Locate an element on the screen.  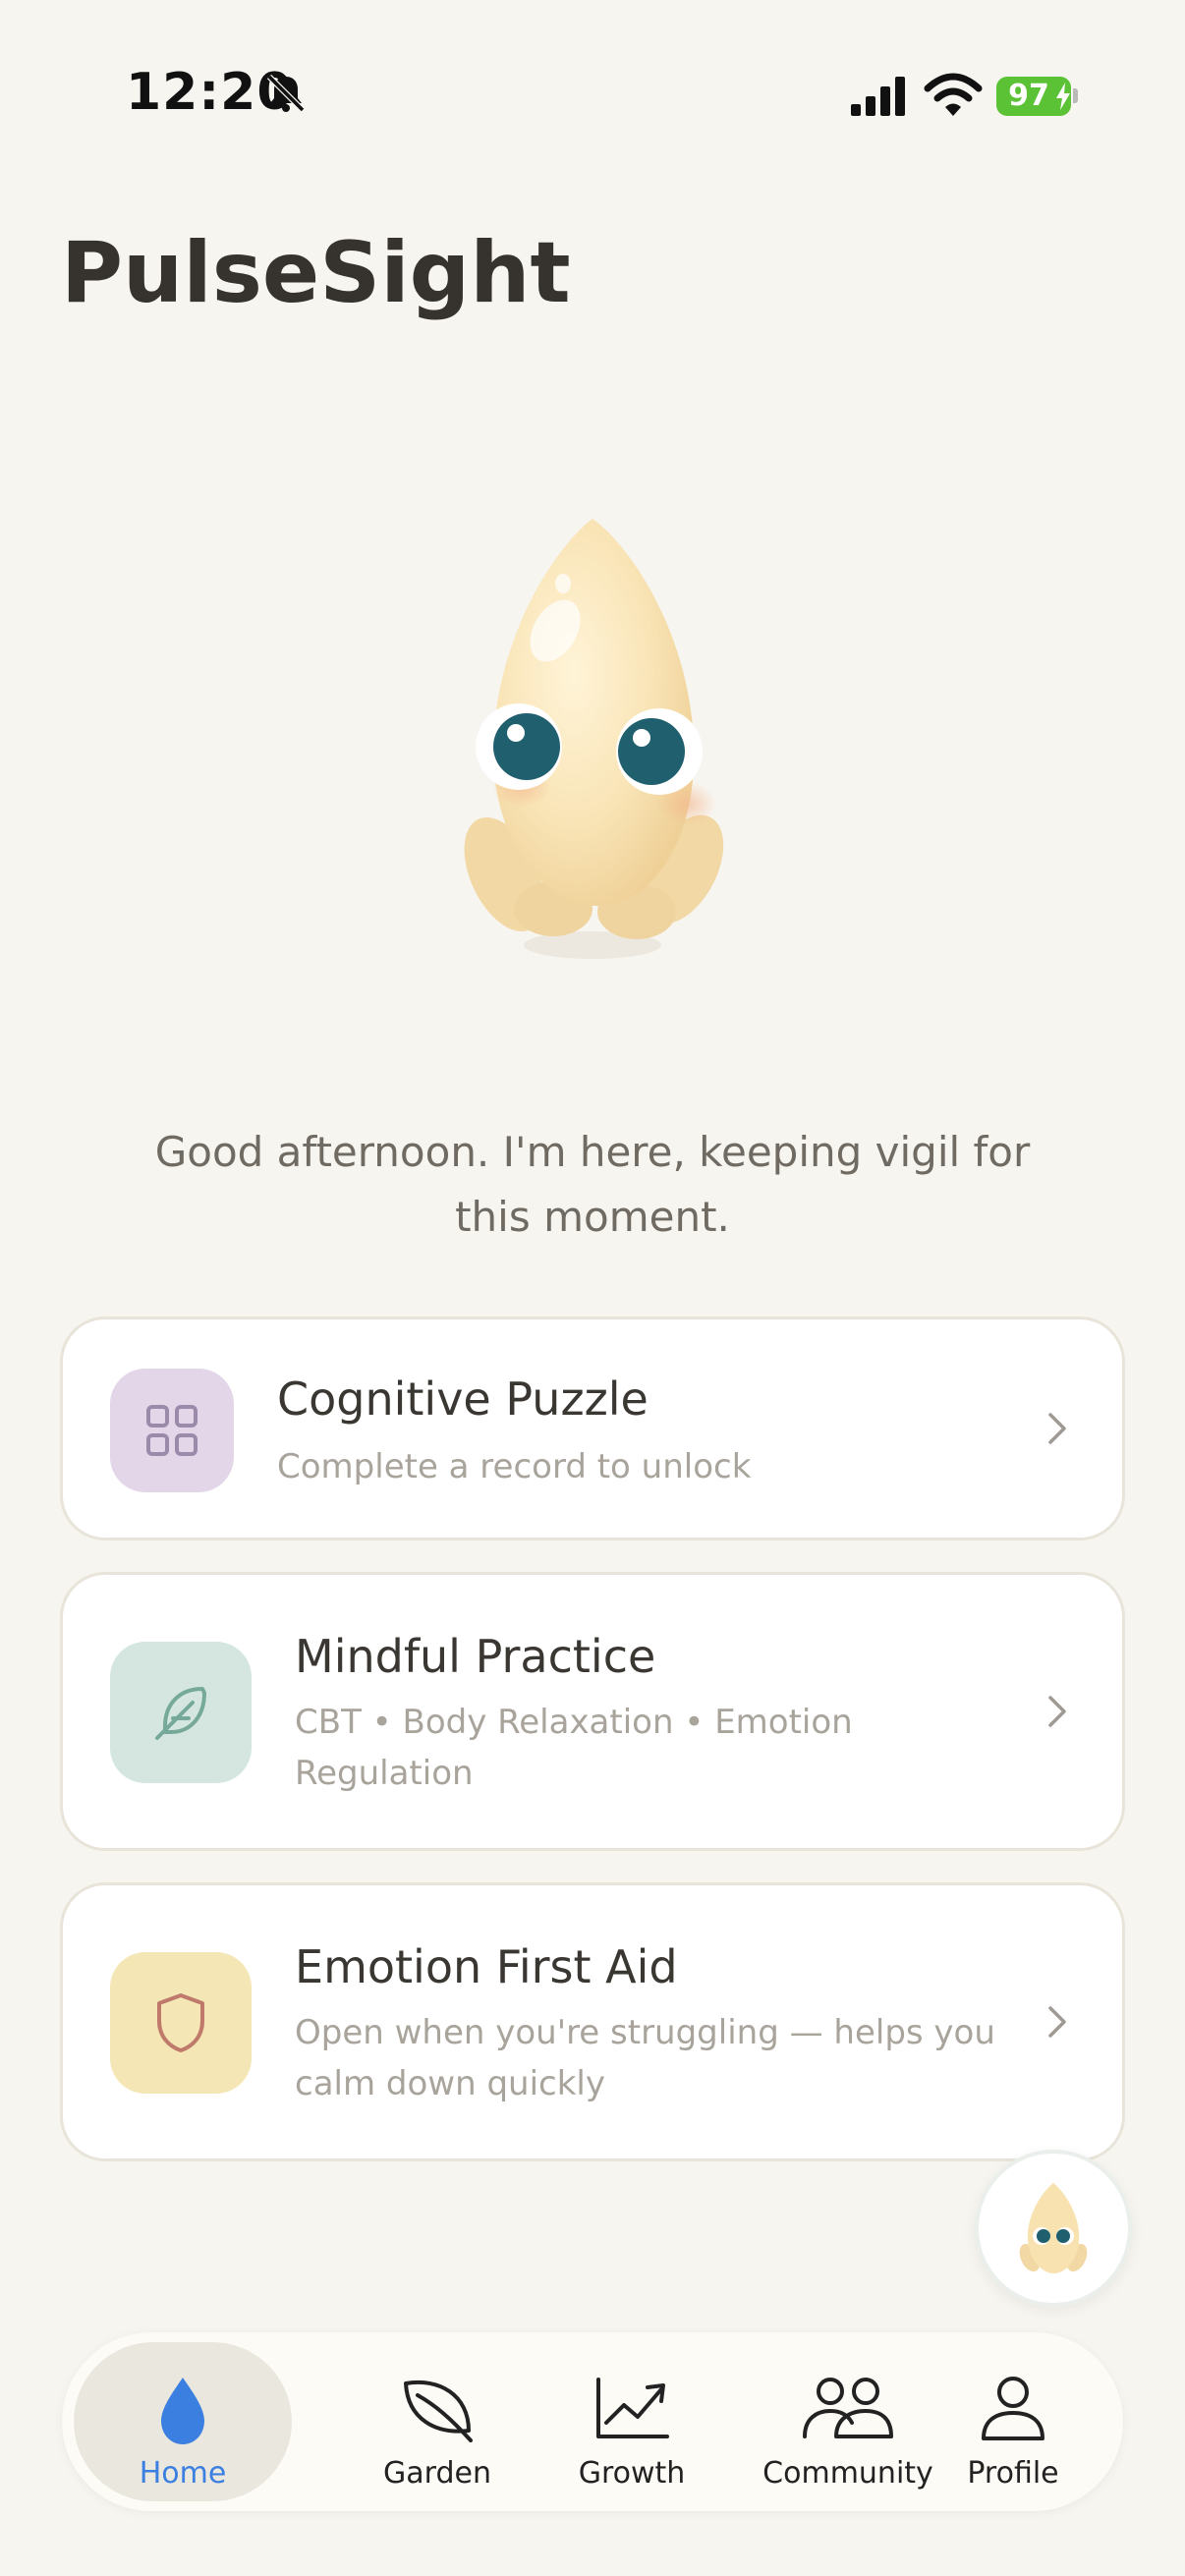
app-title: PulseSight is located at coordinates (316, 273).